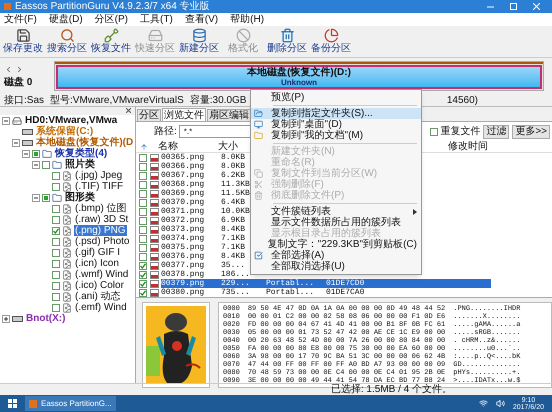 The height and width of the screenshot is (412, 552). Describe the element at coordinates (99, 186) in the screenshot. I see `tree-item: (.TIF) TIFF` at that location.